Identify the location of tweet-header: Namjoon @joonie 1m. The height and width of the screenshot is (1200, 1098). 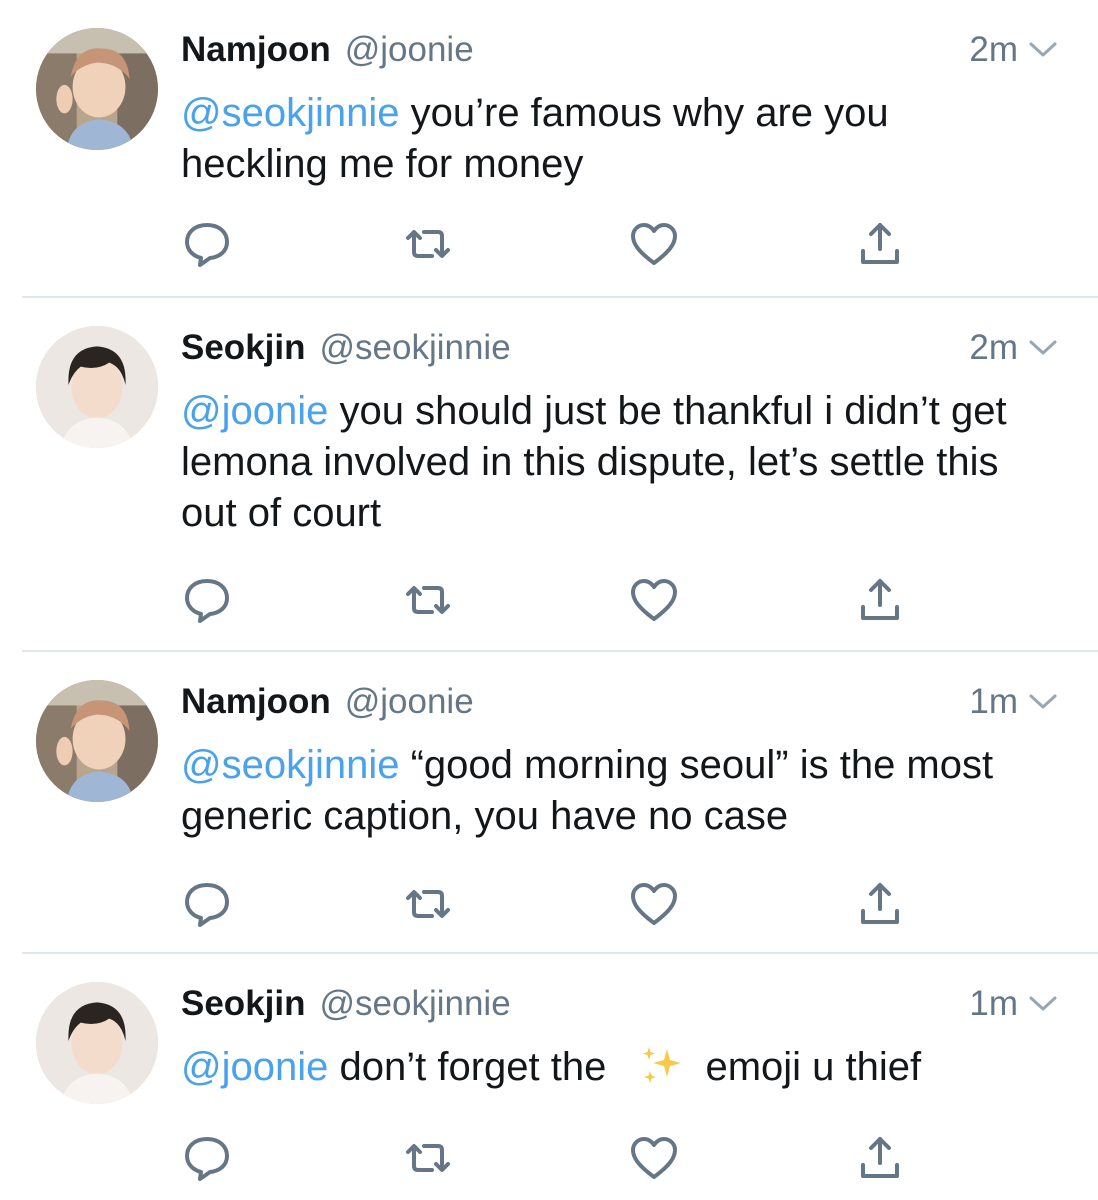
(619, 702).